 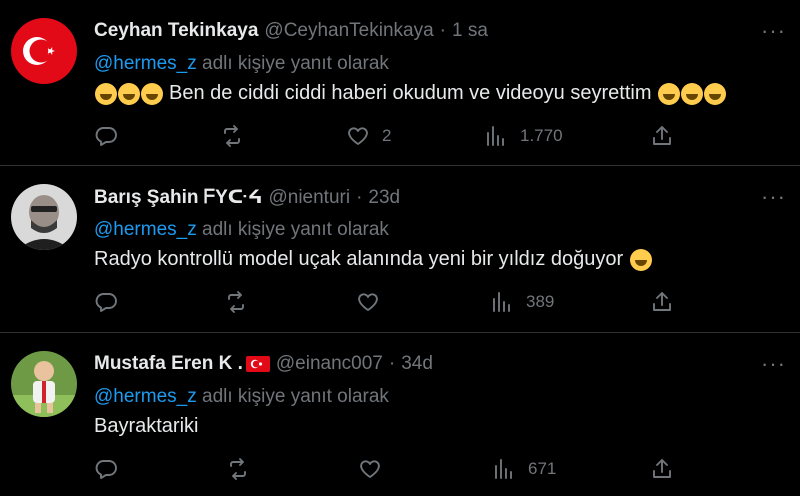 What do you see at coordinates (541, 135) in the screenshot?
I see `view-count: 1.770` at bounding box center [541, 135].